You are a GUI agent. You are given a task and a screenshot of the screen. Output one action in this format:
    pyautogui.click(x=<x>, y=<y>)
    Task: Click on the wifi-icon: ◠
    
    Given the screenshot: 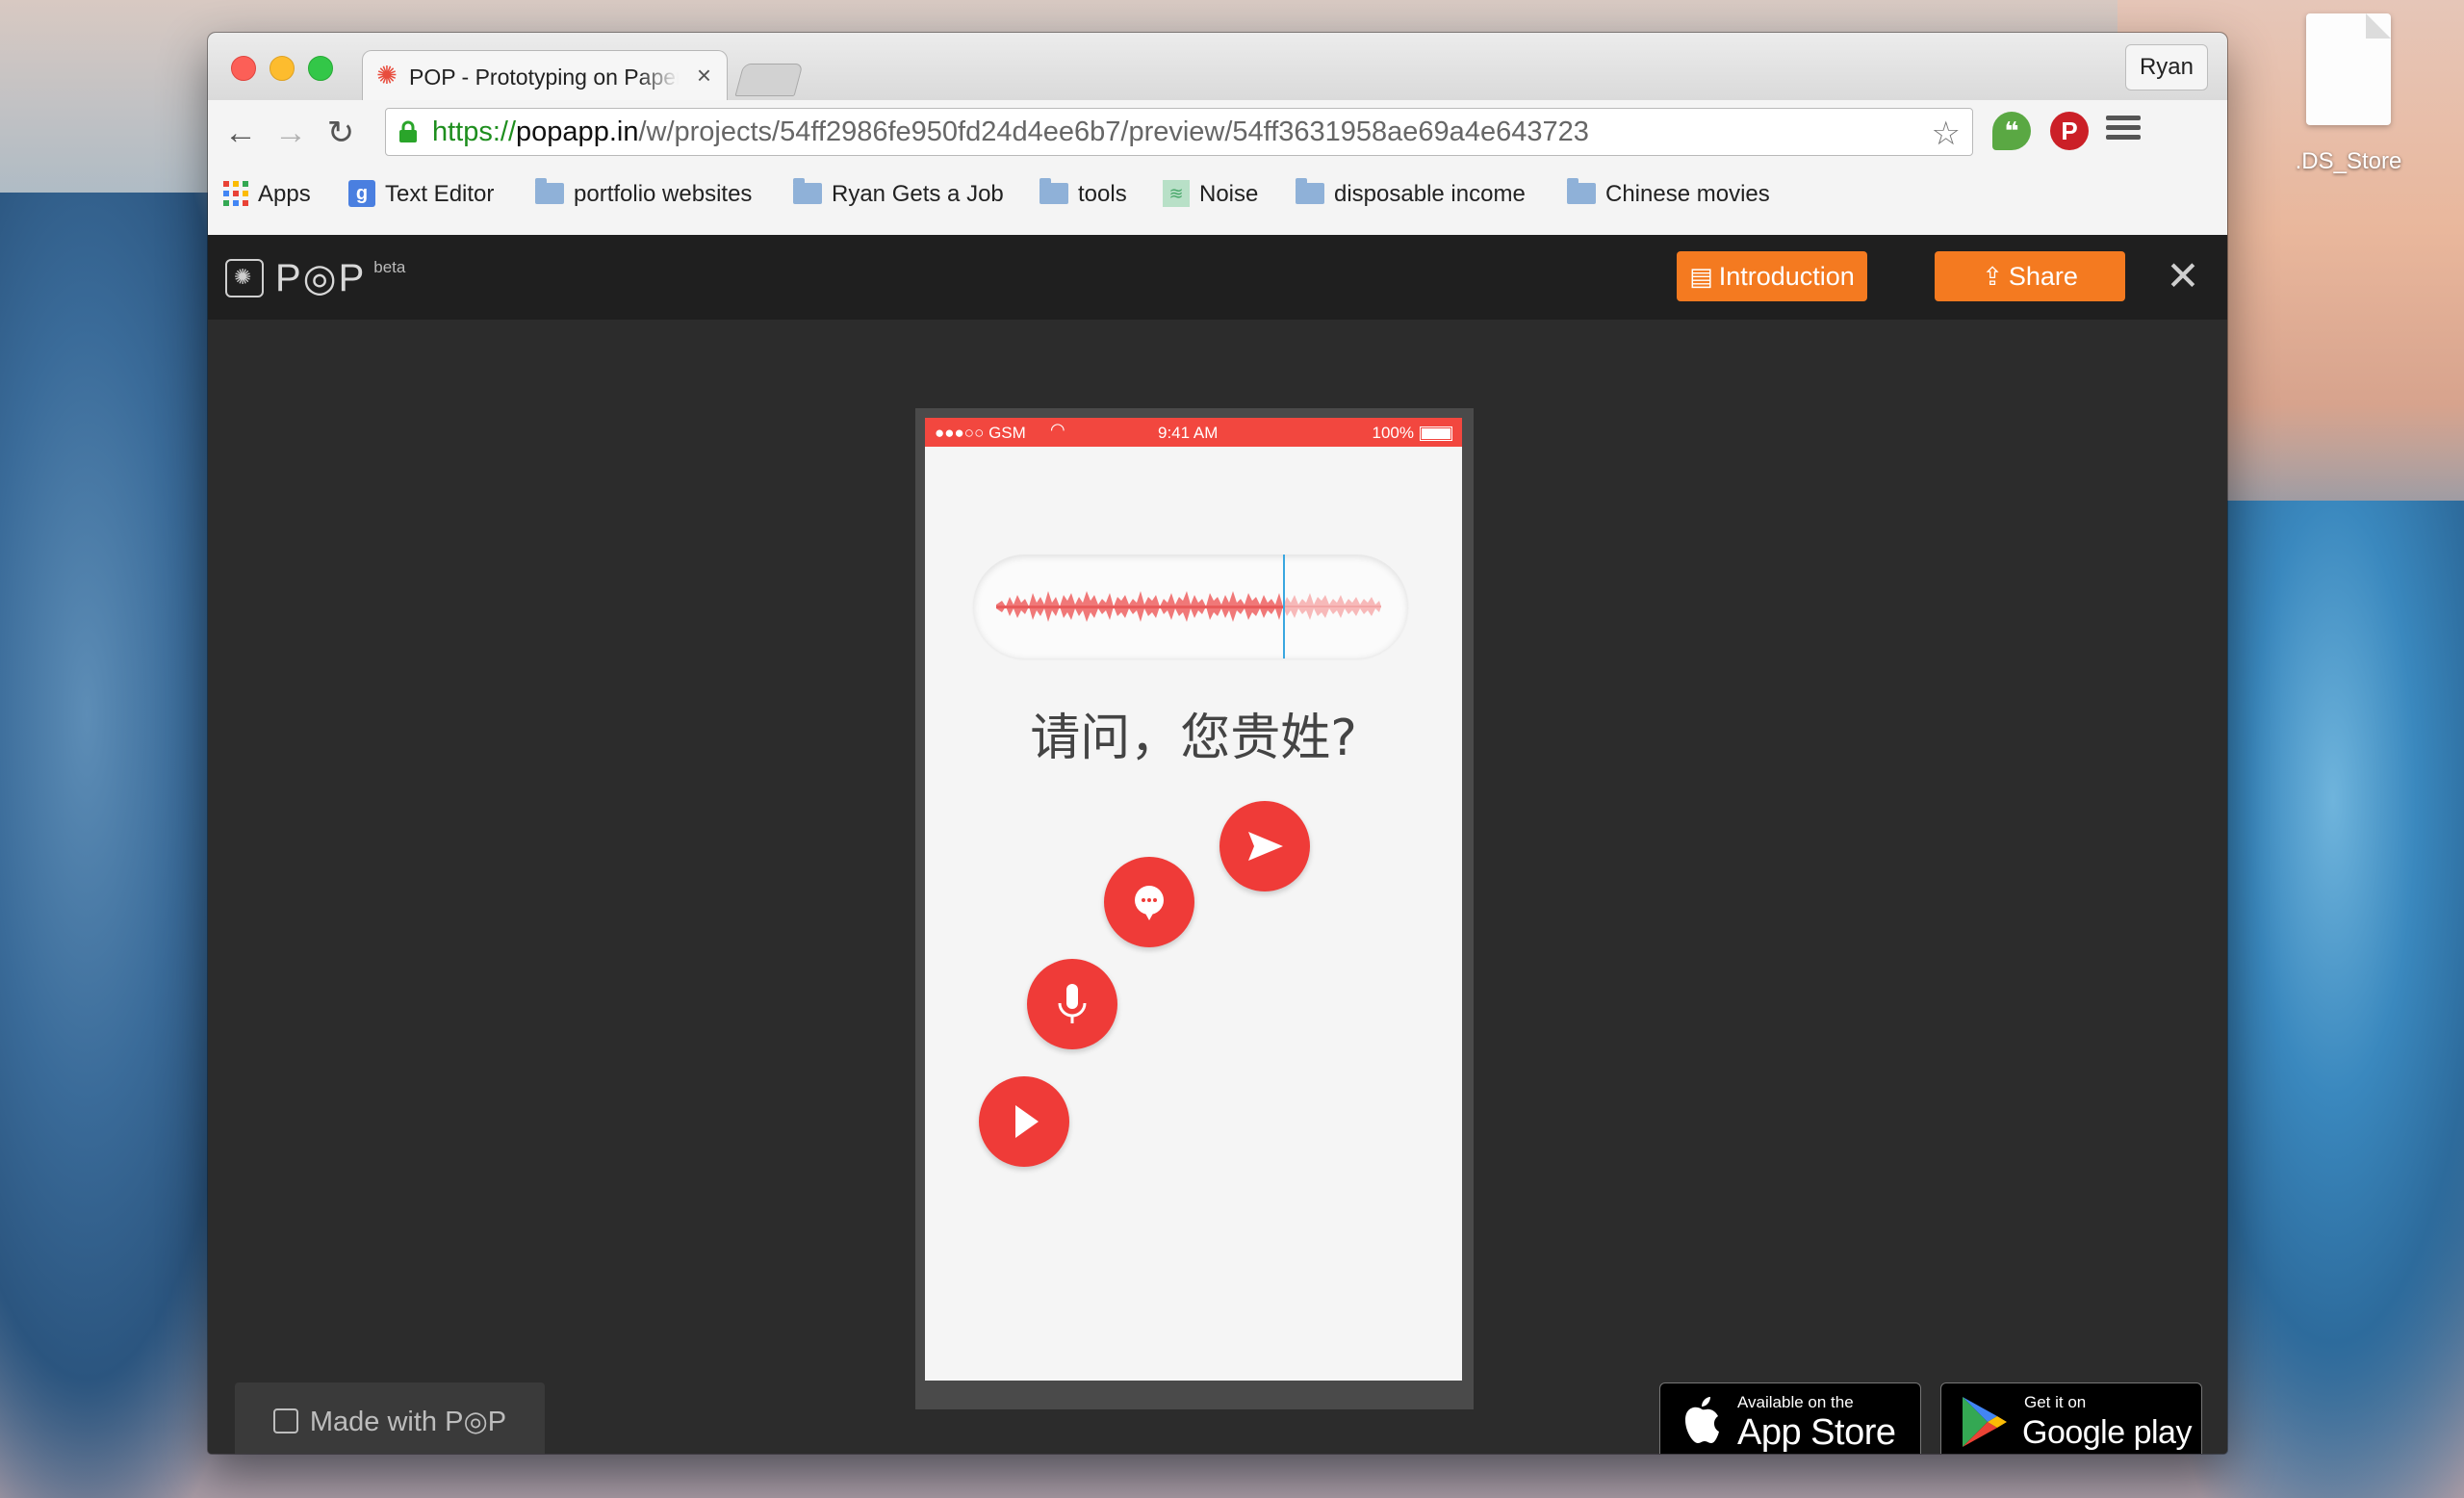 What is the action you would take?
    pyautogui.click(x=1057, y=430)
    